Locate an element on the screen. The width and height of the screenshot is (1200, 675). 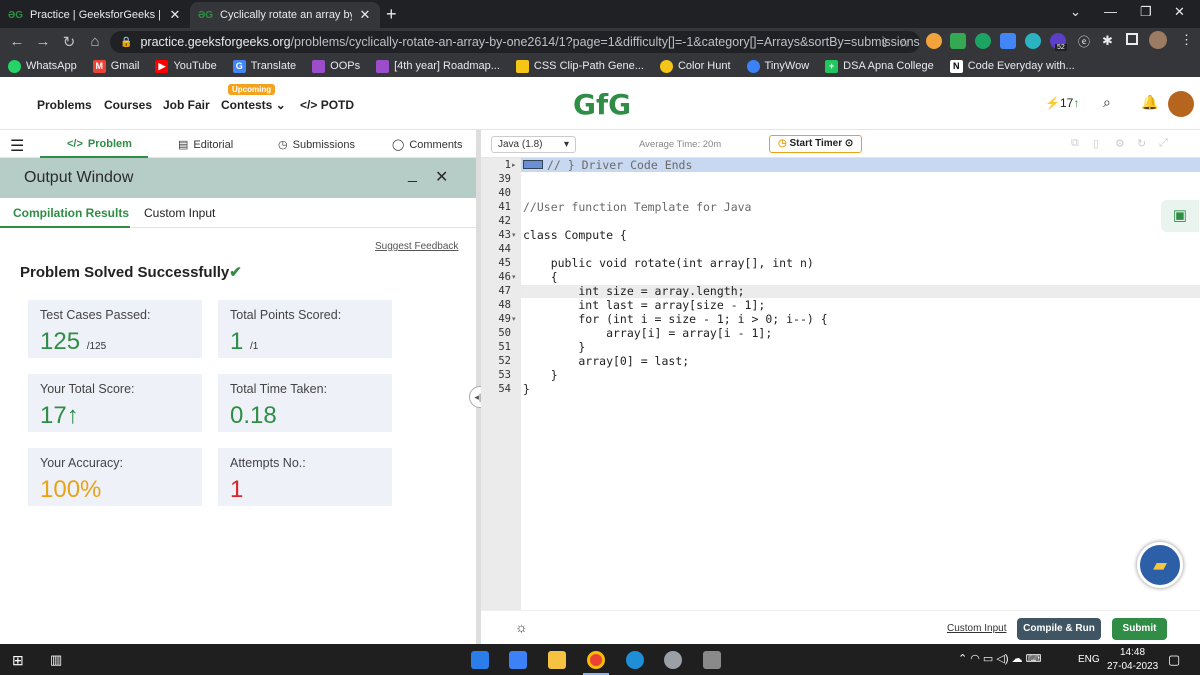
bookmark-star-icon: ☆ is located at coordinates (904, 42).